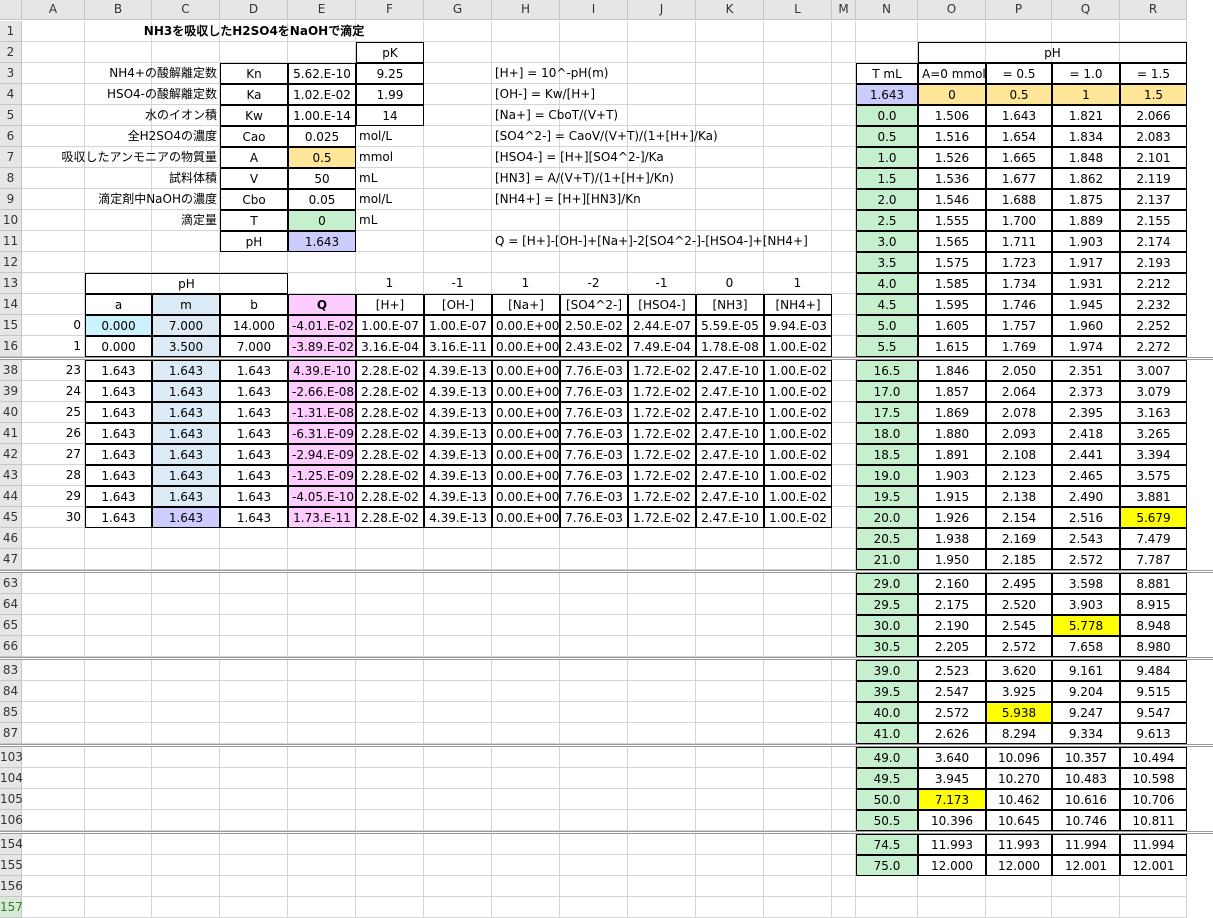 The height and width of the screenshot is (918, 1213). Describe the element at coordinates (887, 712) in the screenshot. I see `titrant-volume: 40.0` at that location.